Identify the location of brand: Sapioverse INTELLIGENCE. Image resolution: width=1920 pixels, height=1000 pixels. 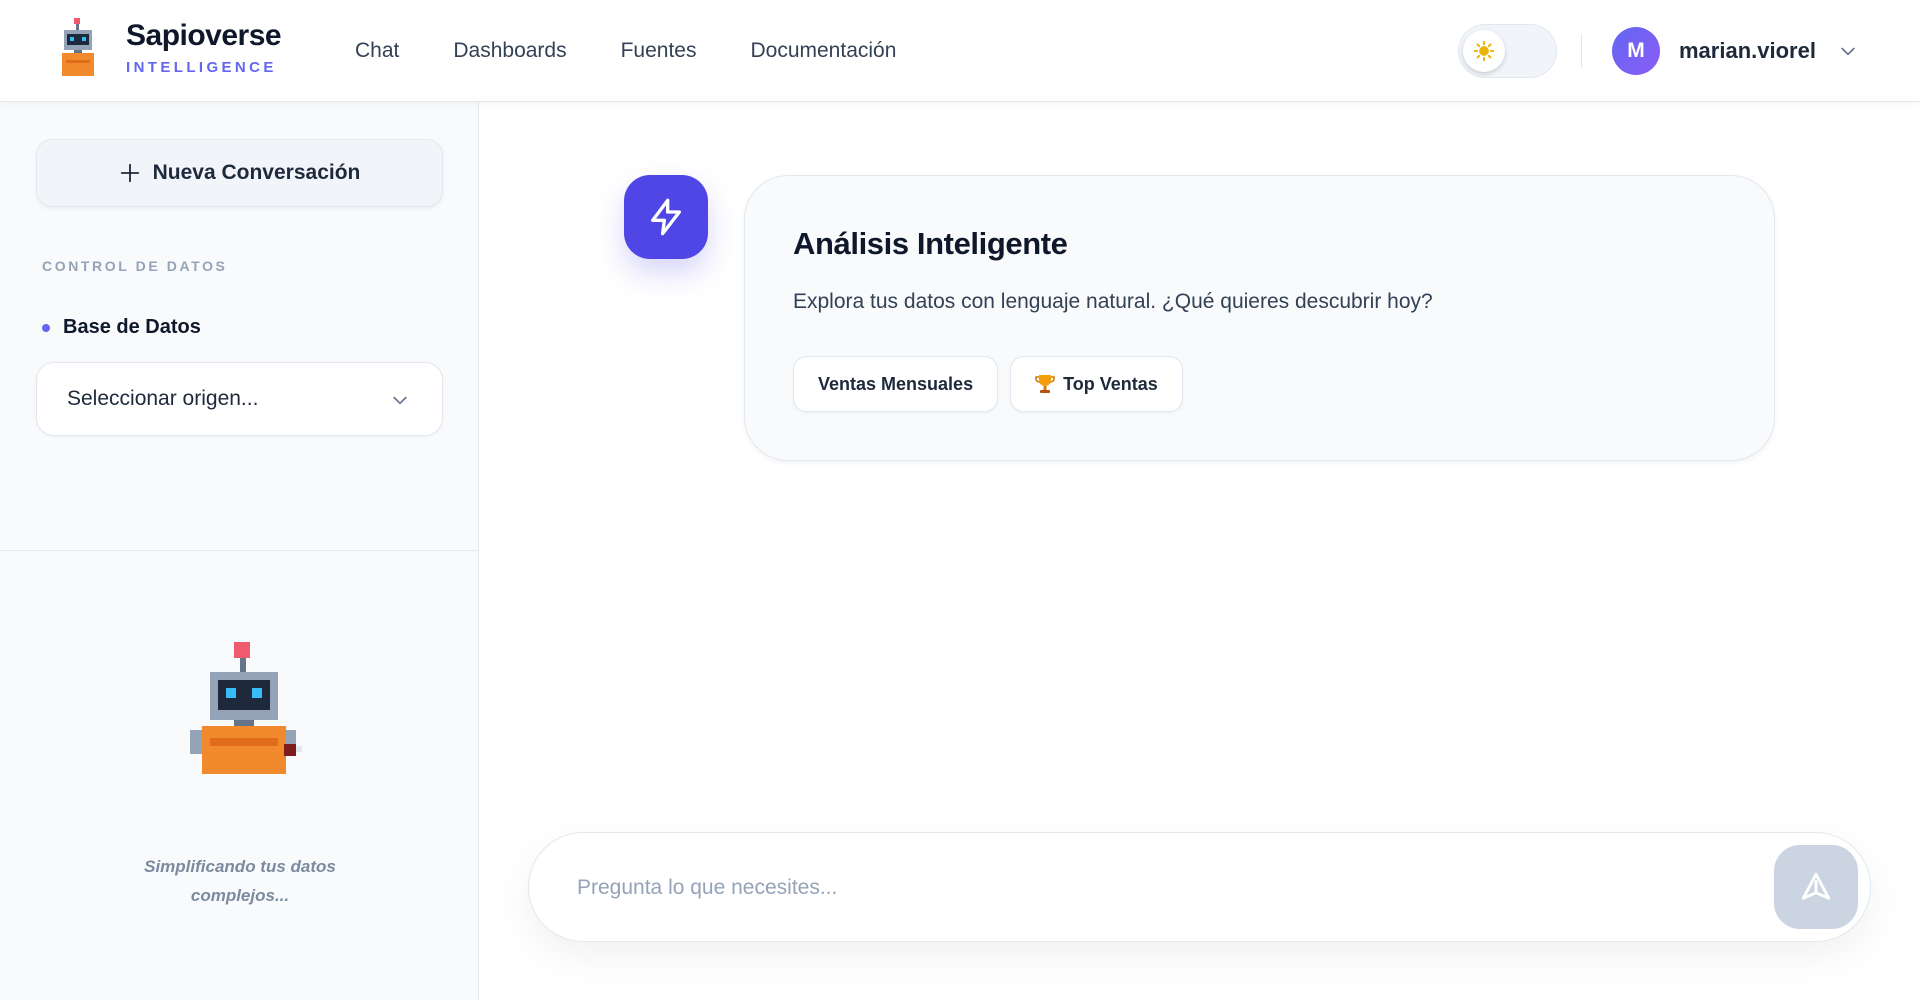
(169, 47).